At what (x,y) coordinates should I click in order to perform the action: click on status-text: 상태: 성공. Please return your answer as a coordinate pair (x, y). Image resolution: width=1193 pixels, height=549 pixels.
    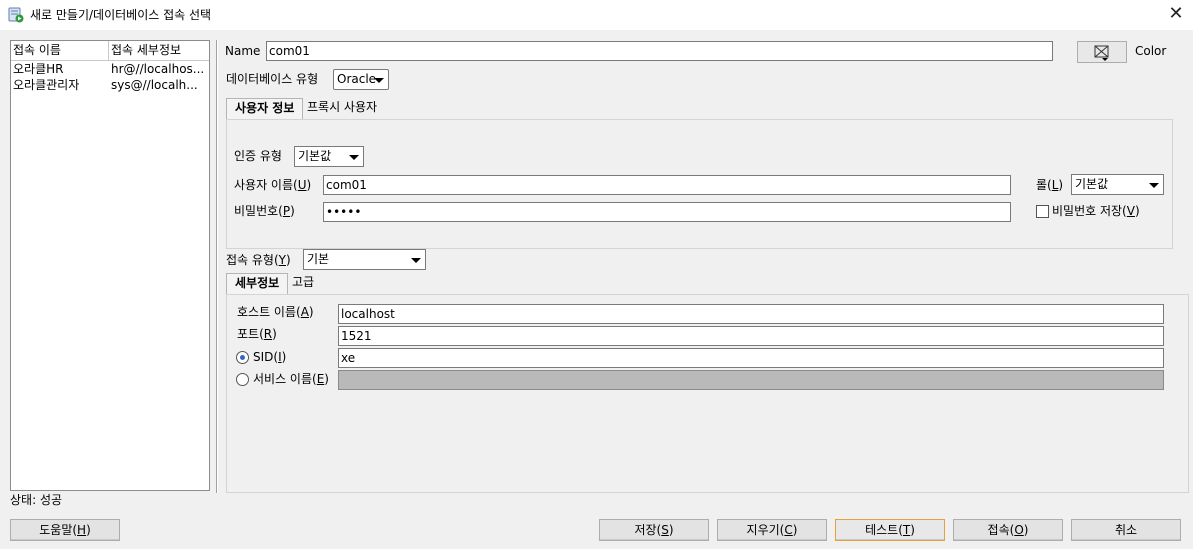
    Looking at the image, I should click on (36, 500).